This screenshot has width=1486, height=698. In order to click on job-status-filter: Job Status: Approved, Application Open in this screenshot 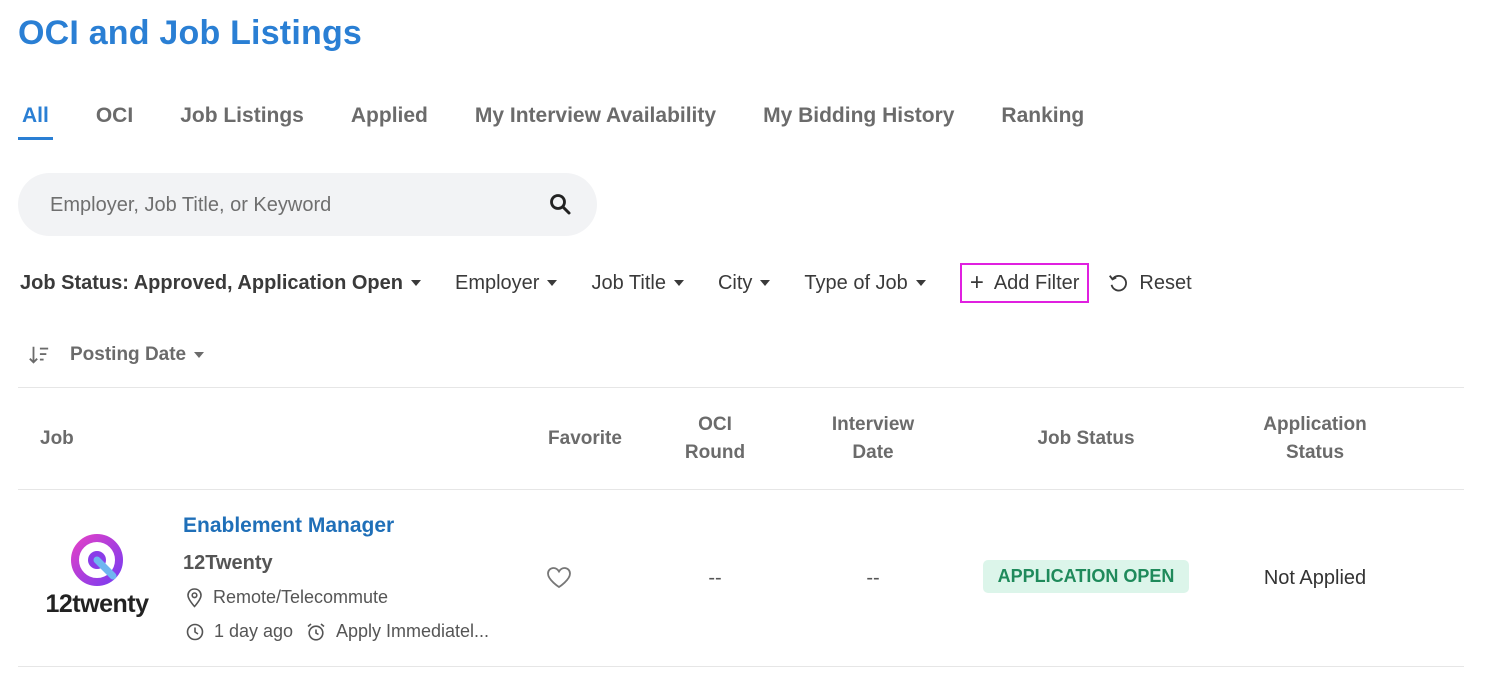, I will do `click(220, 283)`.